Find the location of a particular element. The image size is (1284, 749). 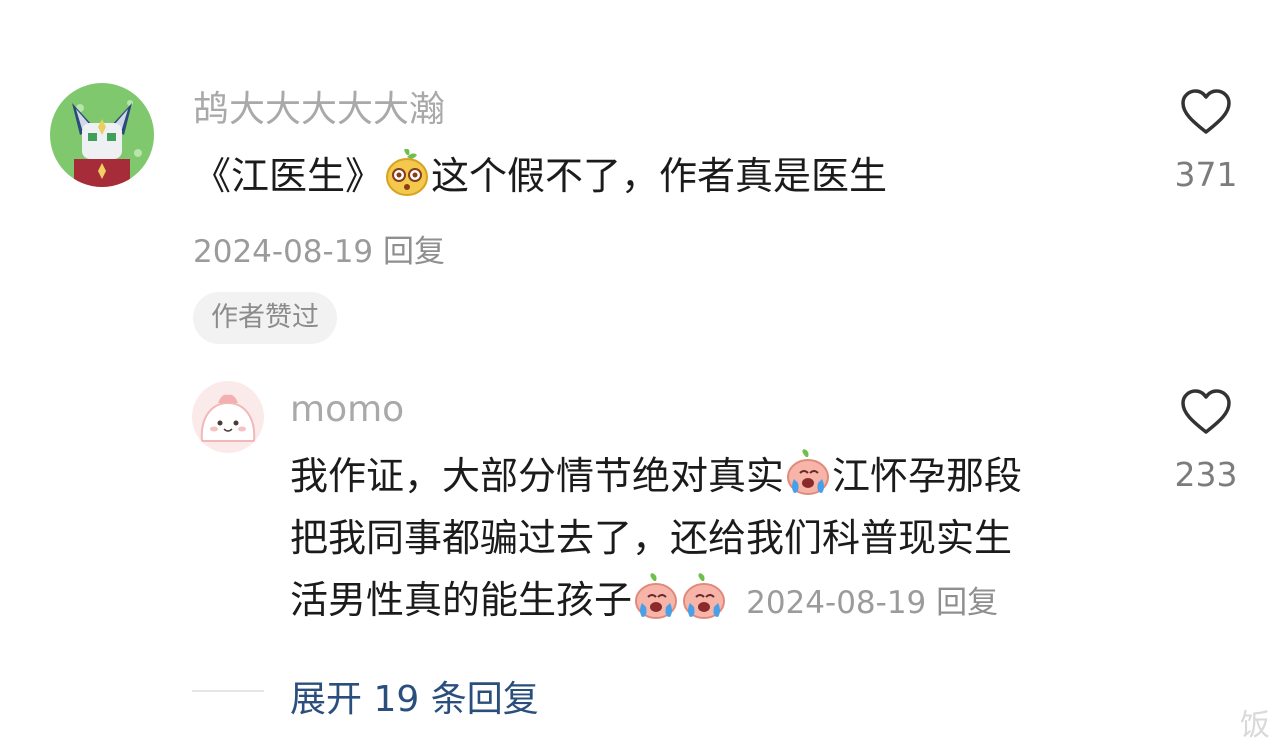

reply-meta: 2024-08-19 回复 is located at coordinates (872, 603).